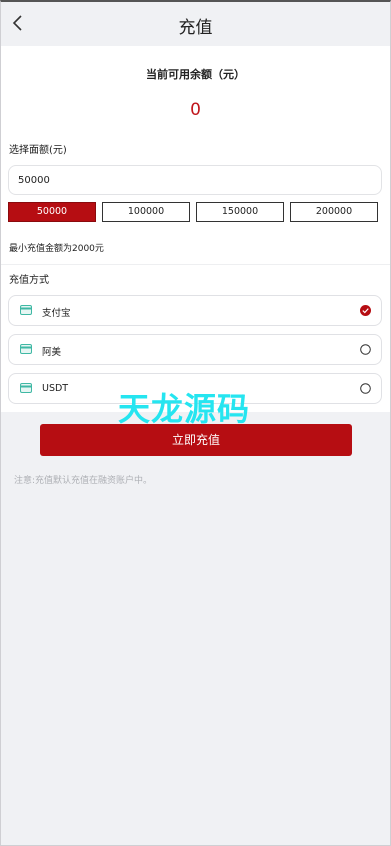 Image resolution: width=391 pixels, height=846 pixels. I want to click on divider, so click(195, 264).